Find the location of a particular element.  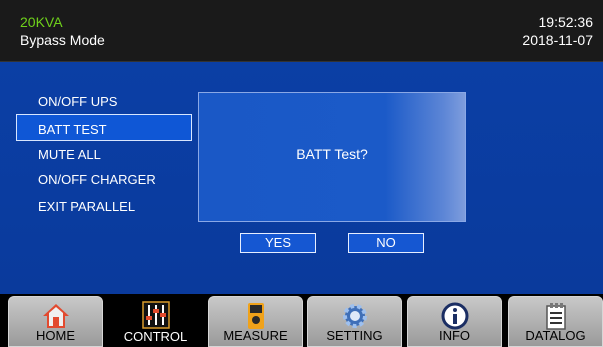

no-button: NO is located at coordinates (386, 243).